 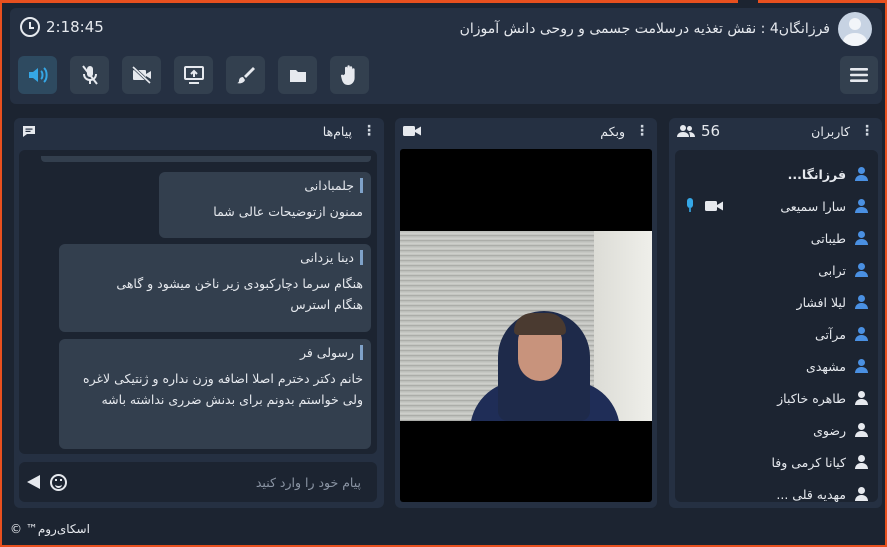 What do you see at coordinates (867, 131) in the screenshot?
I see `users-panel-options-icon: ⋮` at bounding box center [867, 131].